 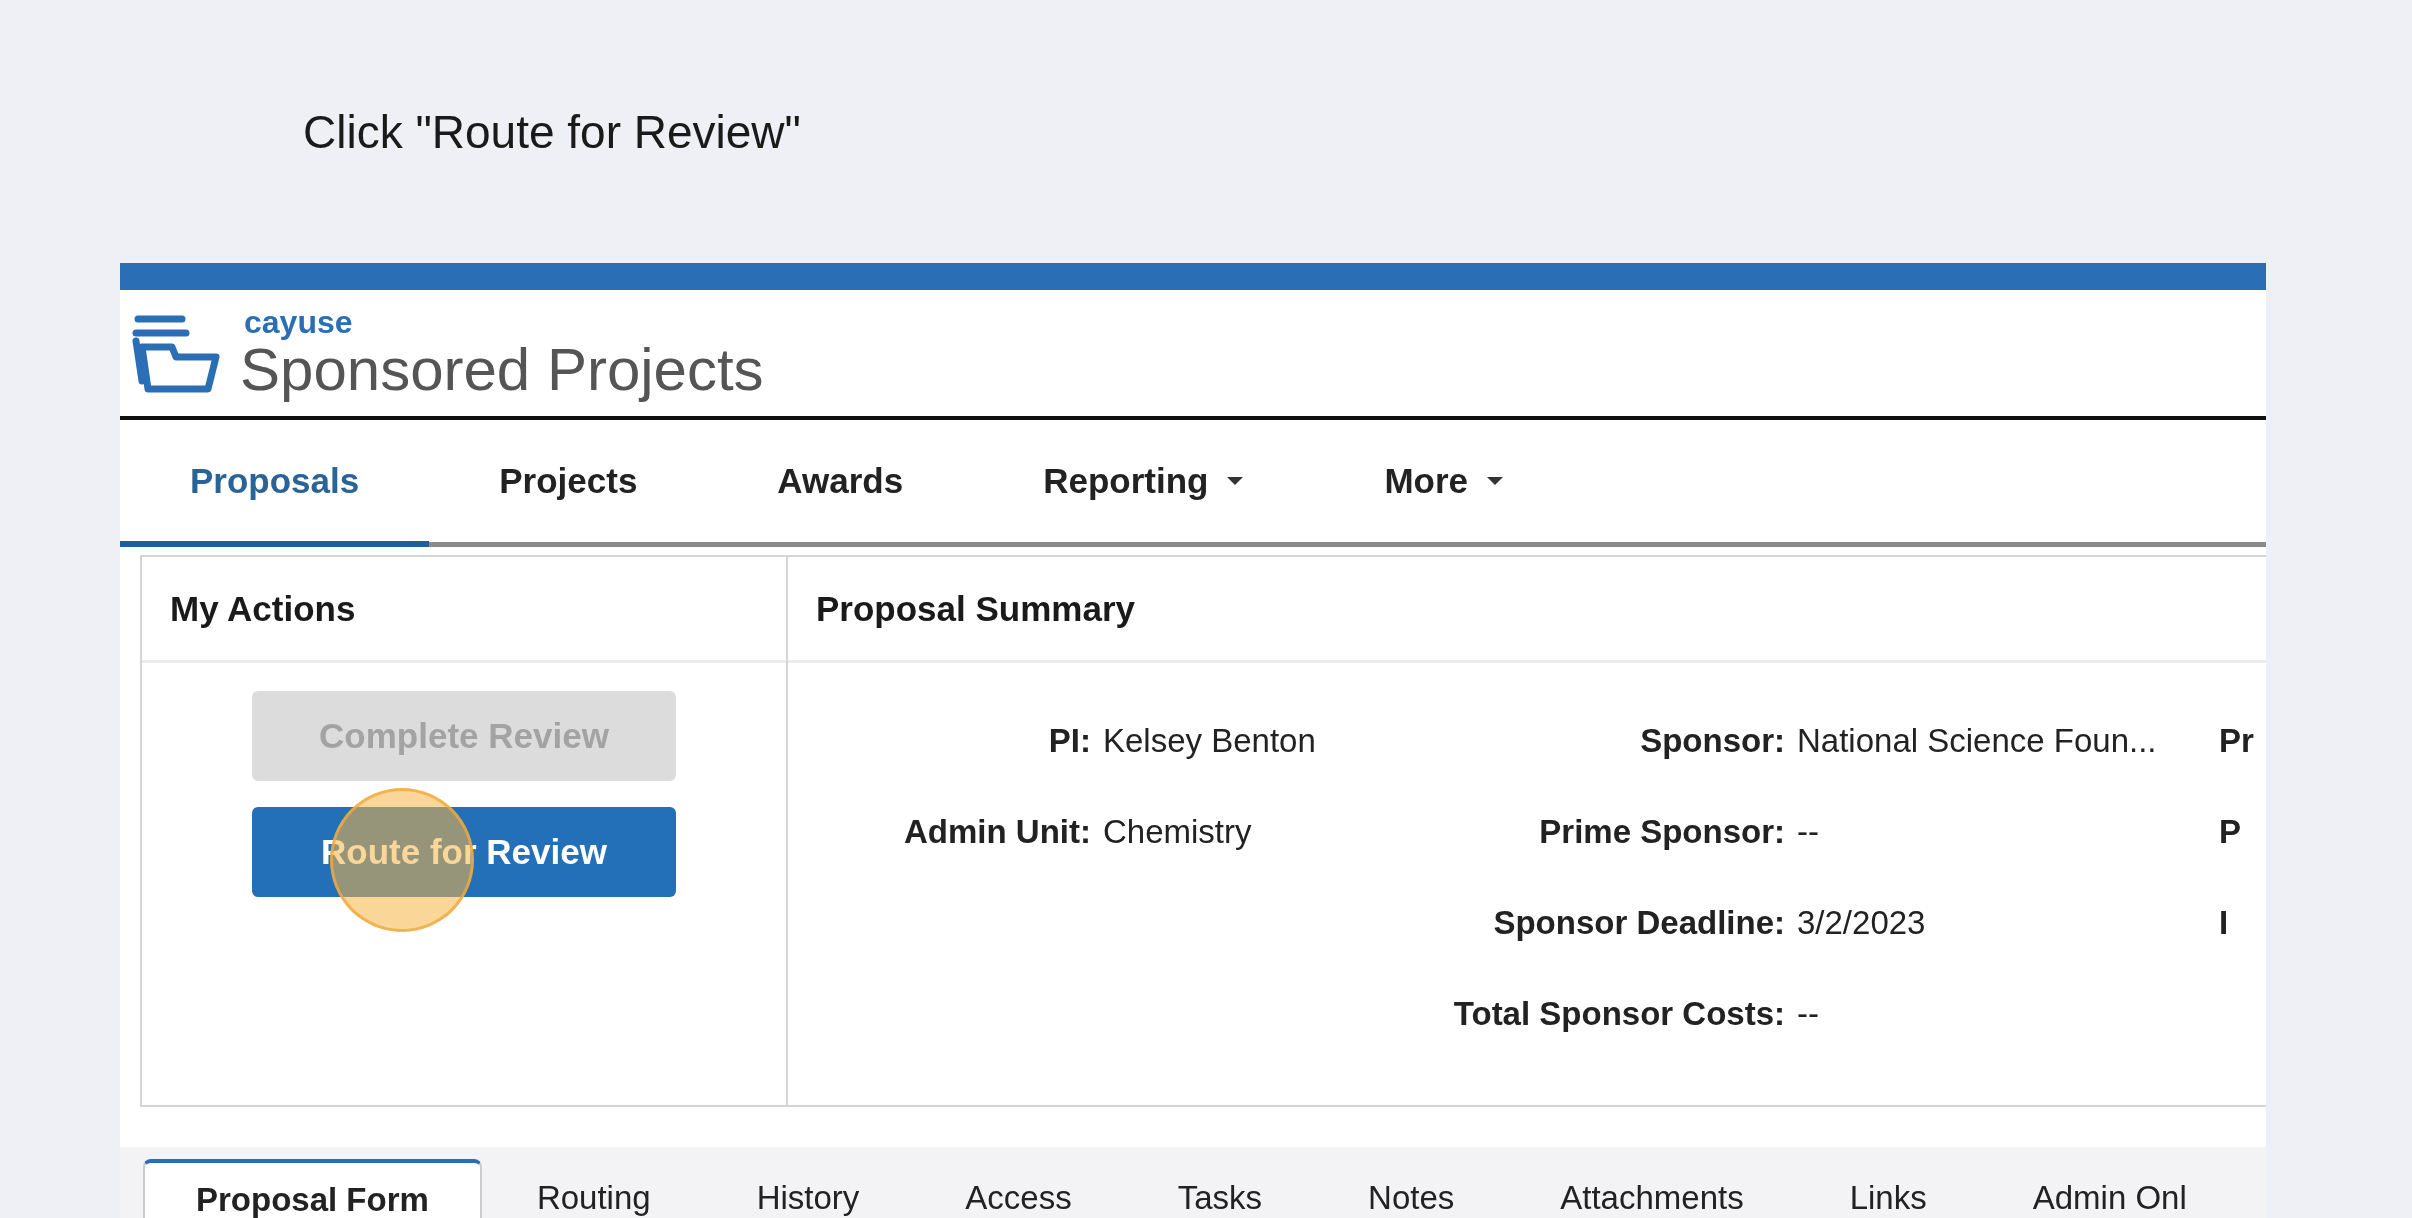 What do you see at coordinates (2109, 1188) in the screenshot?
I see `tab: Admin Onl` at bounding box center [2109, 1188].